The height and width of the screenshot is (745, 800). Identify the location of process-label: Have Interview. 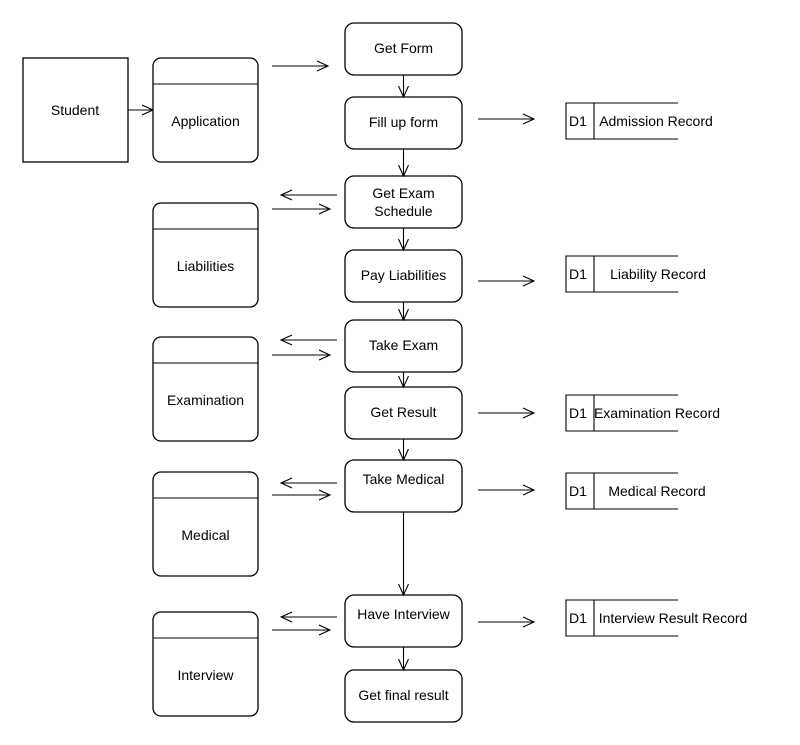
(403, 614).